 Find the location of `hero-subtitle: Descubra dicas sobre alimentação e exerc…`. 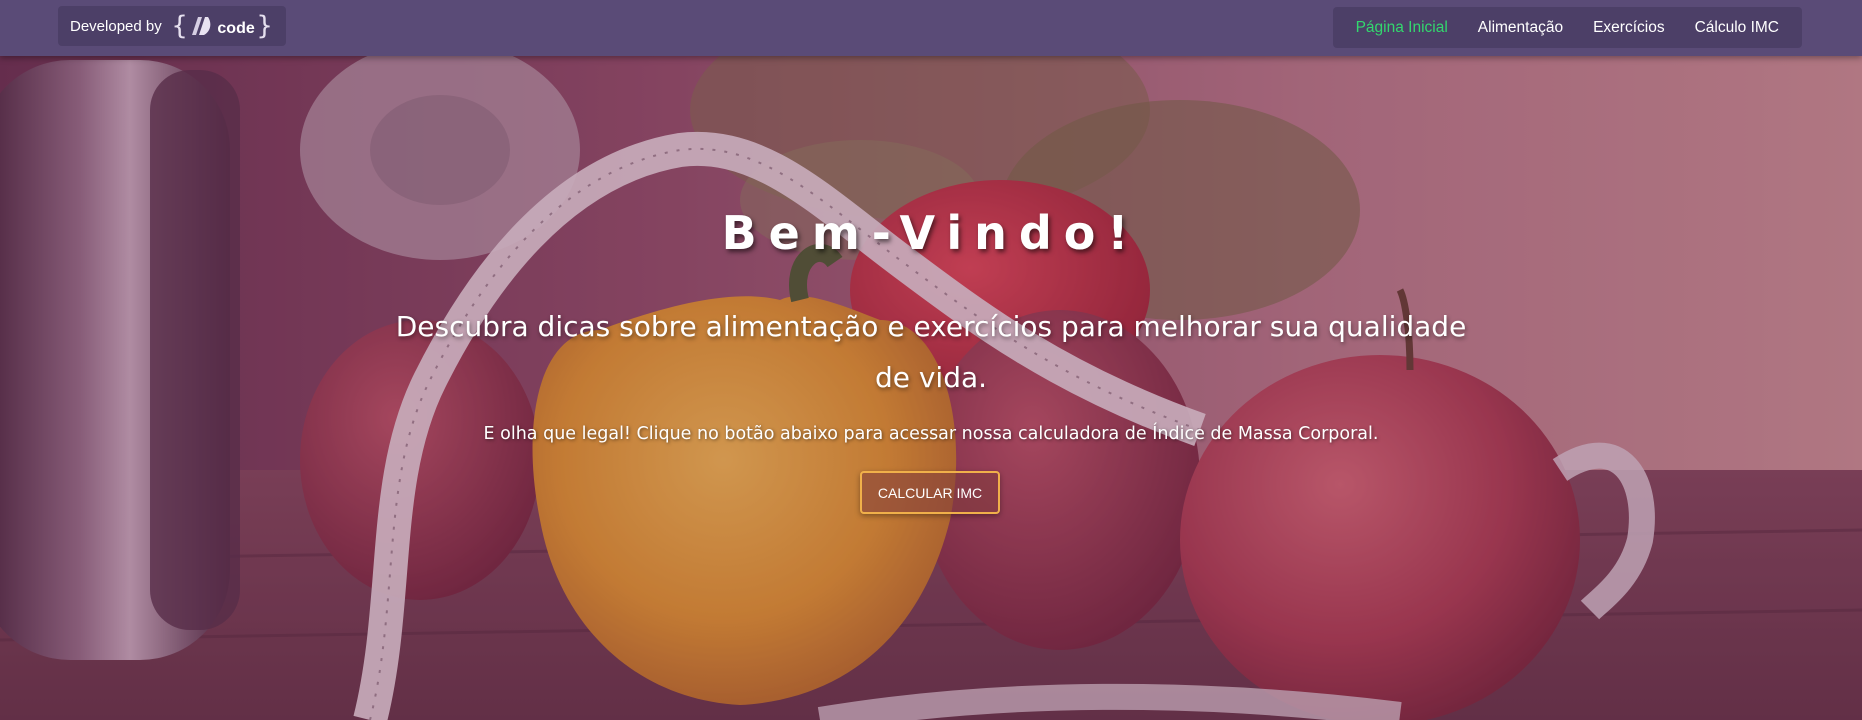

hero-subtitle: Descubra dicas sobre alimentação e exerc… is located at coordinates (931, 352).